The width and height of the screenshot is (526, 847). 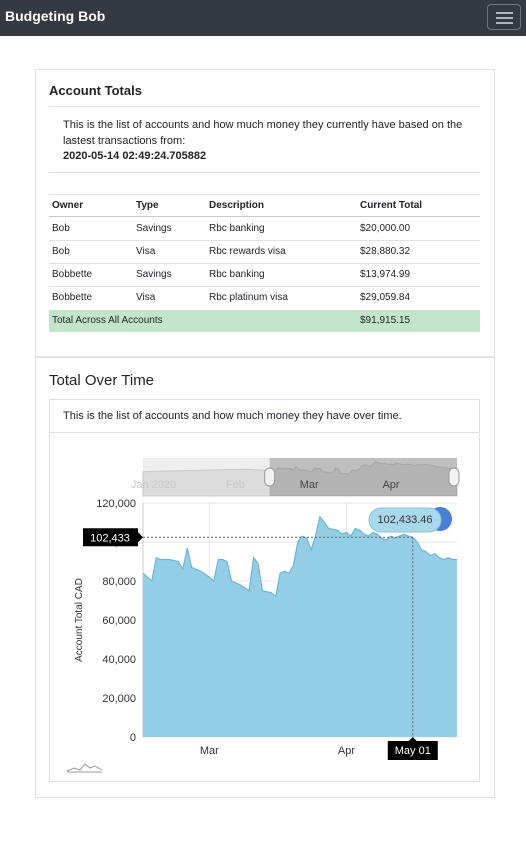 I want to click on col-header-current-total: Current Total, so click(x=391, y=205).